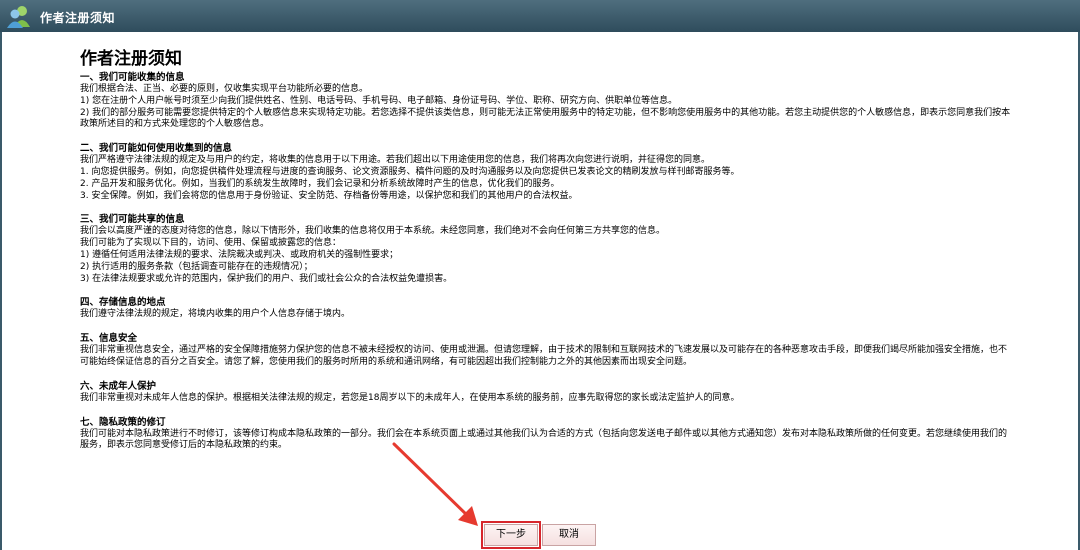 Image resolution: width=1080 pixels, height=550 pixels. What do you see at coordinates (211, 243) in the screenshot?
I see `section-line: 我们可能为了实现以下目的，访问、使用、保留或披露您的信息：` at bounding box center [211, 243].